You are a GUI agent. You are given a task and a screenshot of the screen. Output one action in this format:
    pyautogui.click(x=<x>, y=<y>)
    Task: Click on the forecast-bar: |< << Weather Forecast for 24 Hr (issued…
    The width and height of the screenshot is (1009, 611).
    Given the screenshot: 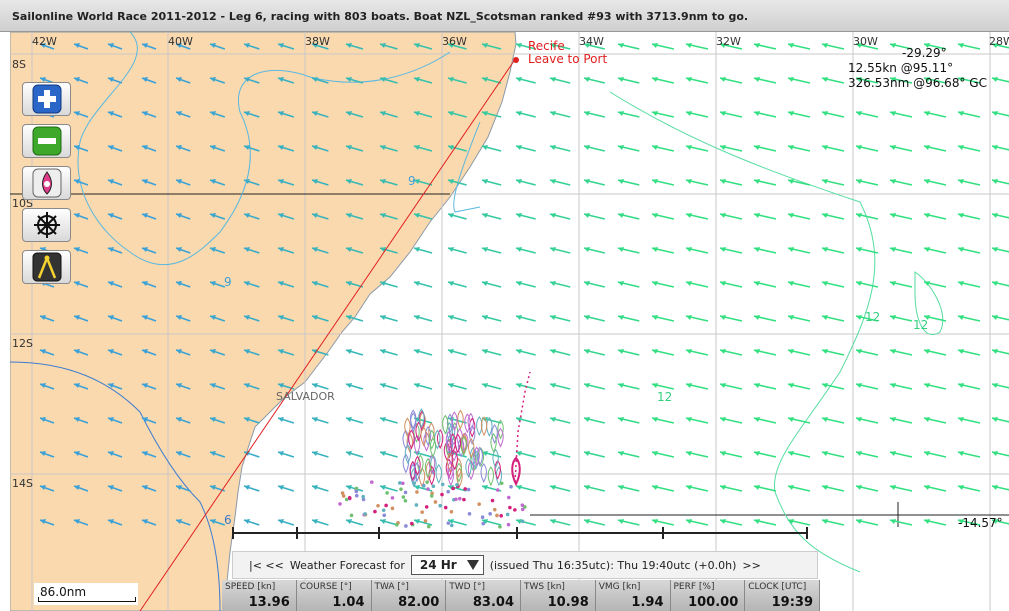 What is the action you would take?
    pyautogui.click(x=525, y=565)
    